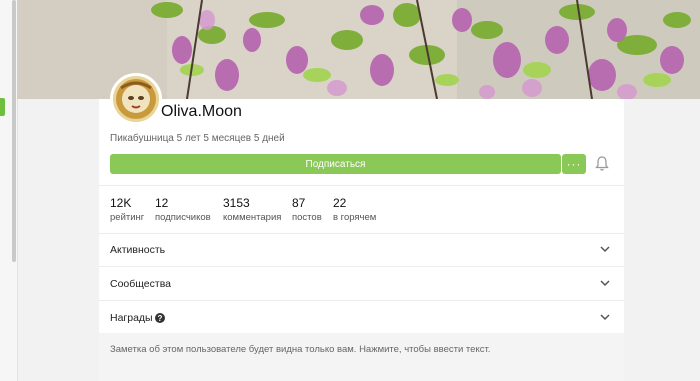  Describe the element at coordinates (361, 357) in the screenshot. I see `user-note-area` at that location.